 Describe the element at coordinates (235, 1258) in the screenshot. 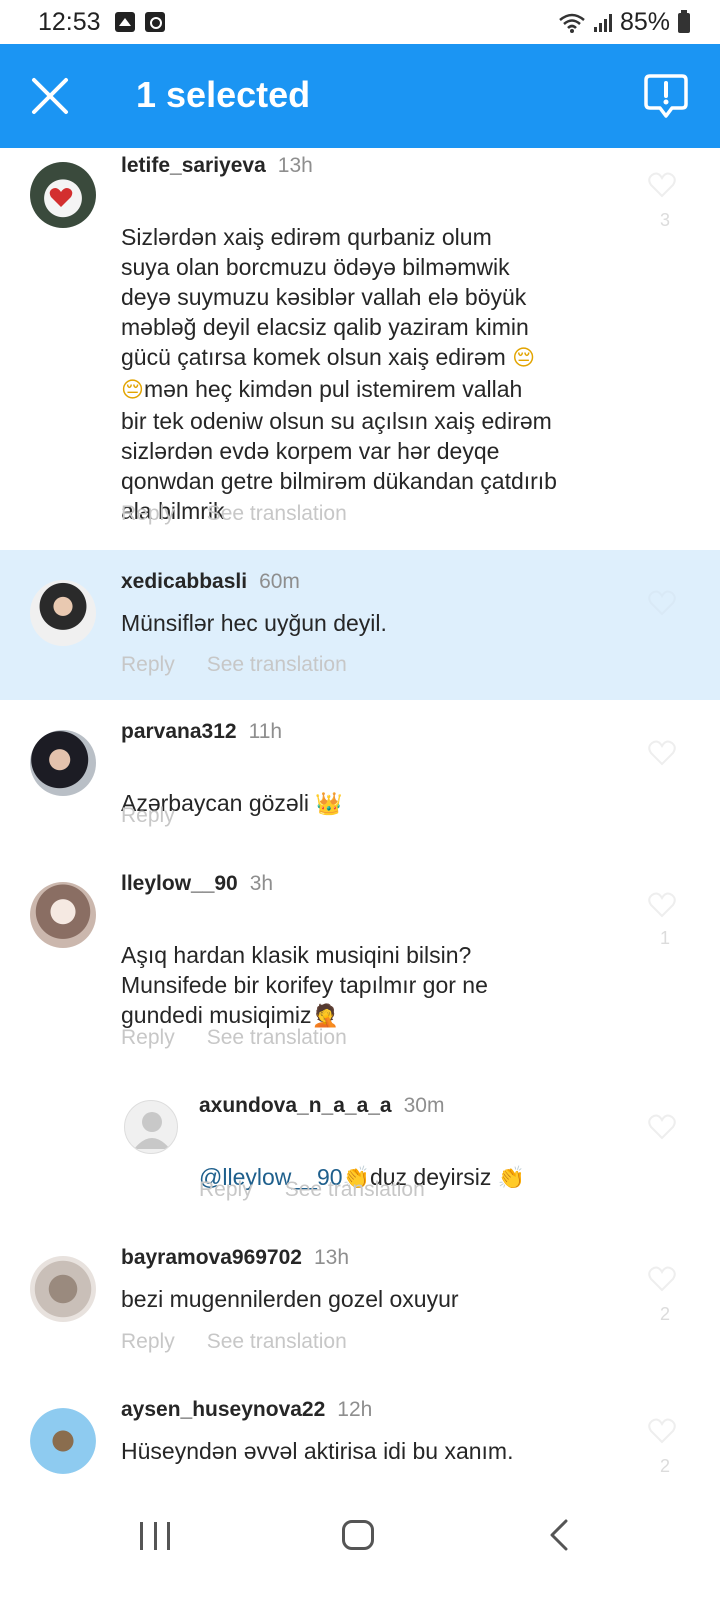

I see `comment-username: bayramova969702 13h` at that location.